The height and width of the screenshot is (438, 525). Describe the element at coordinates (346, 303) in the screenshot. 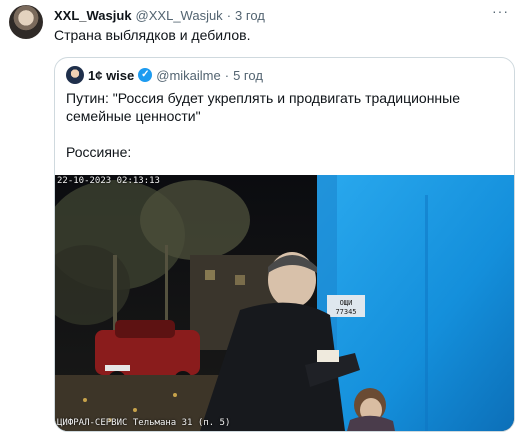

I see `wall-sign-text-1: ОЩИ` at that location.